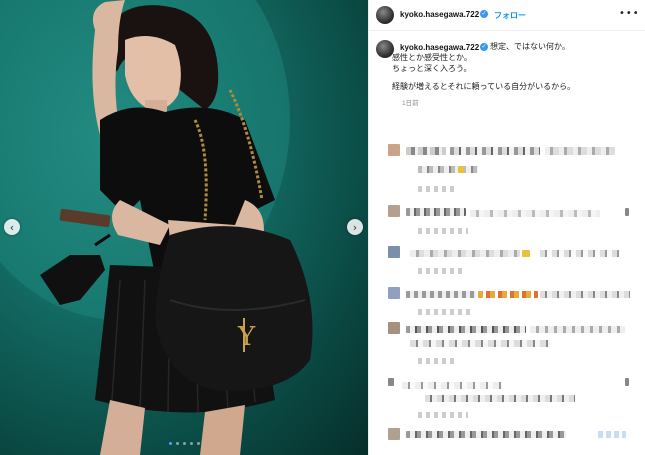  Describe the element at coordinates (484, 14) in the screenshot. I see `verified-badge-icon: ✓` at that location.